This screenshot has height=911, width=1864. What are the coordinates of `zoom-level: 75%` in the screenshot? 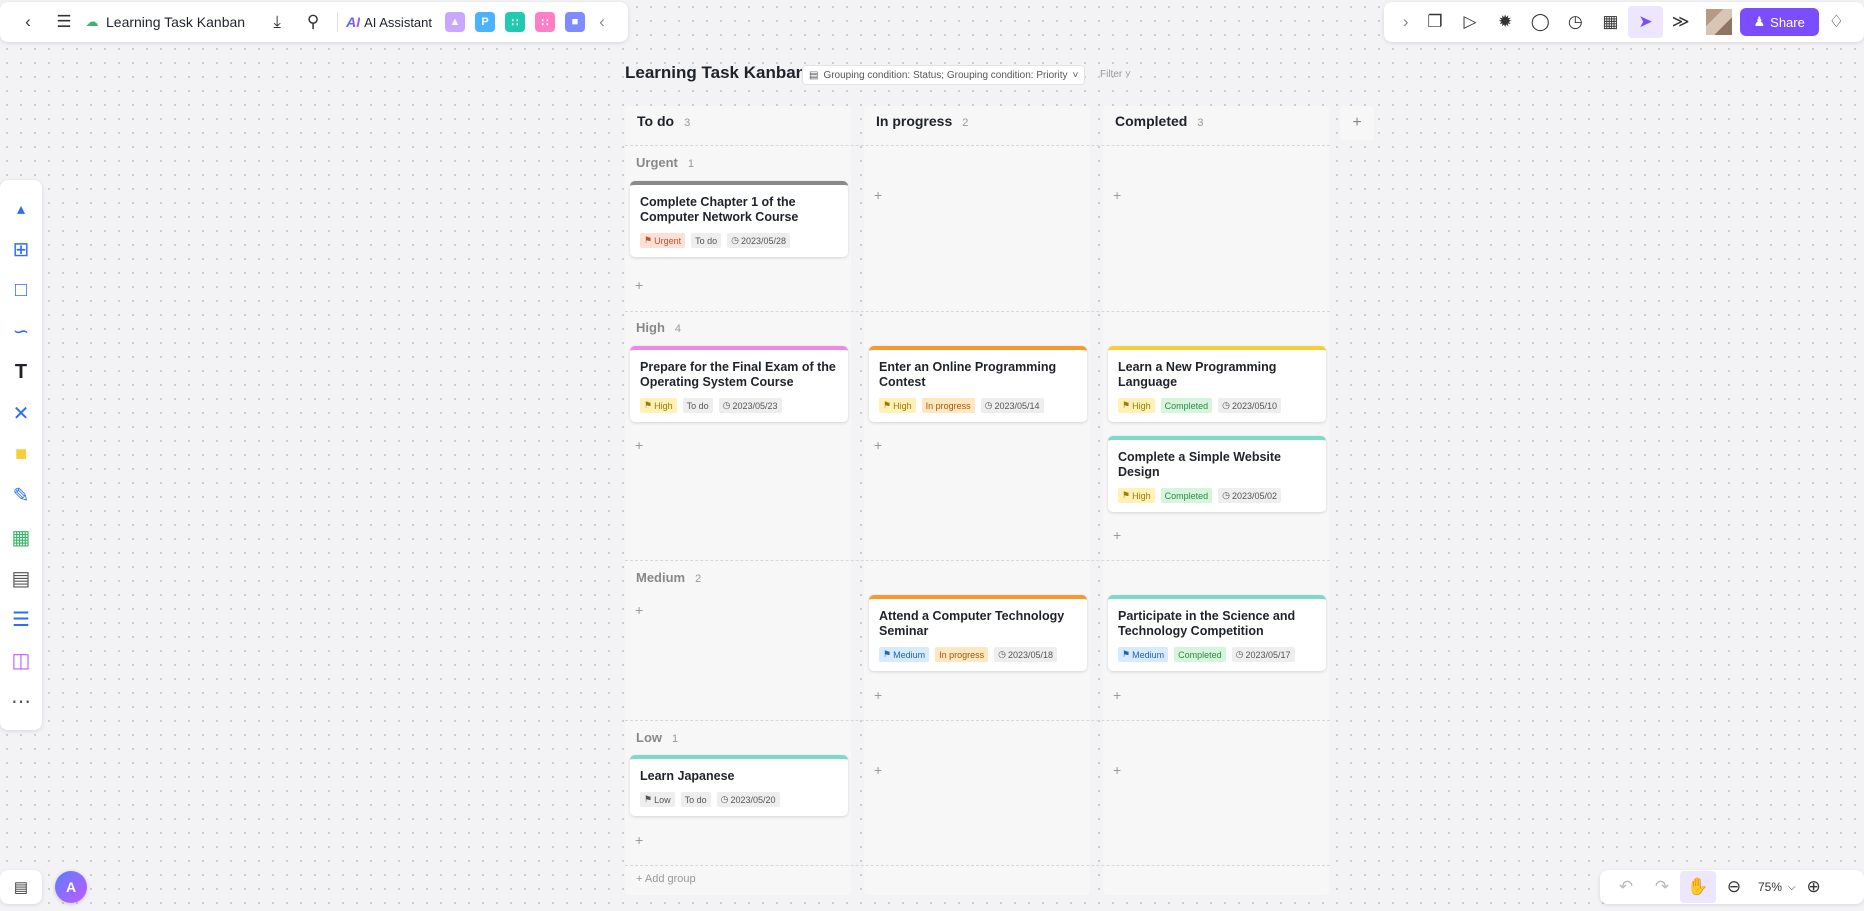 It's located at (1770, 887).